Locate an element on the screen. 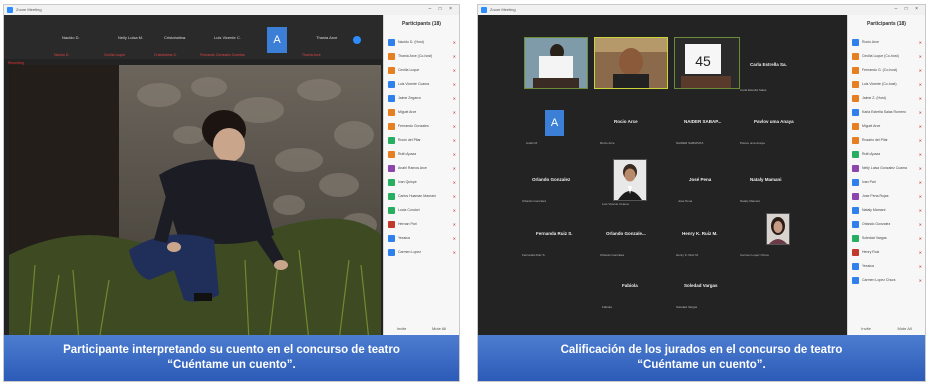 The height and width of the screenshot is (383, 927). participant-row: Thania Arce (Co-host) ✕ is located at coordinates (421, 56).